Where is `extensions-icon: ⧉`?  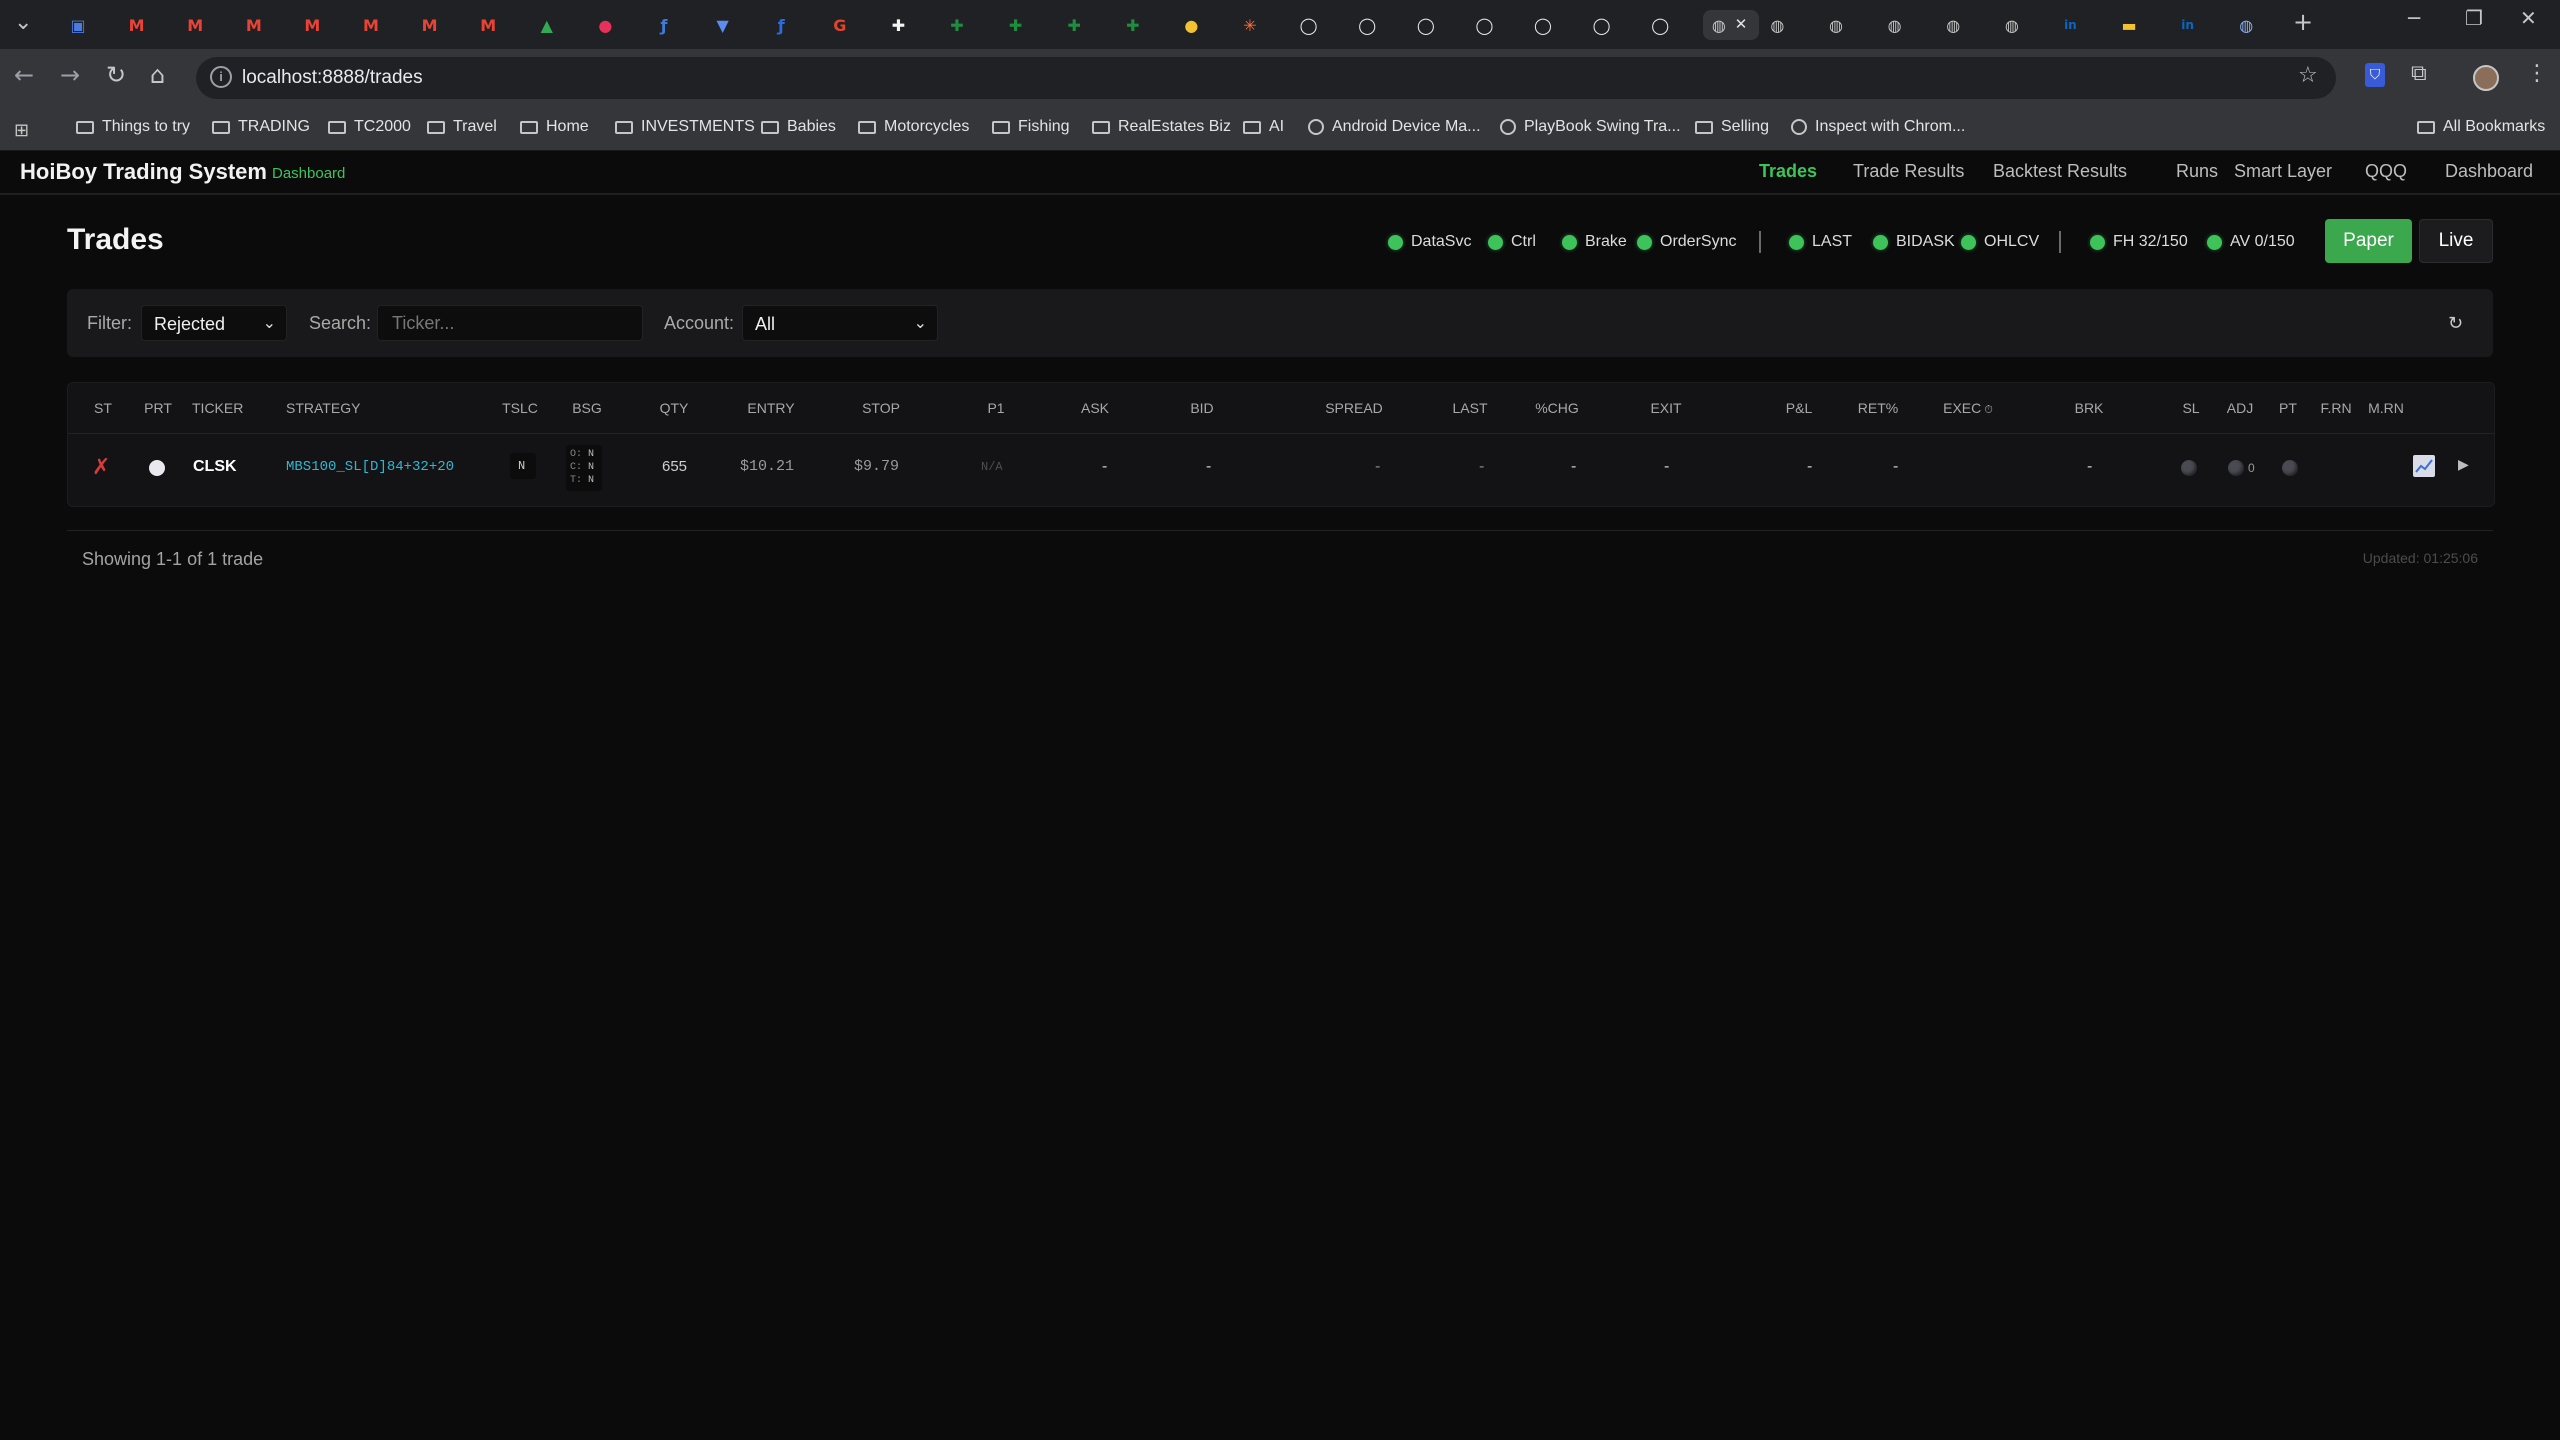 extensions-icon: ⧉ is located at coordinates (2419, 73).